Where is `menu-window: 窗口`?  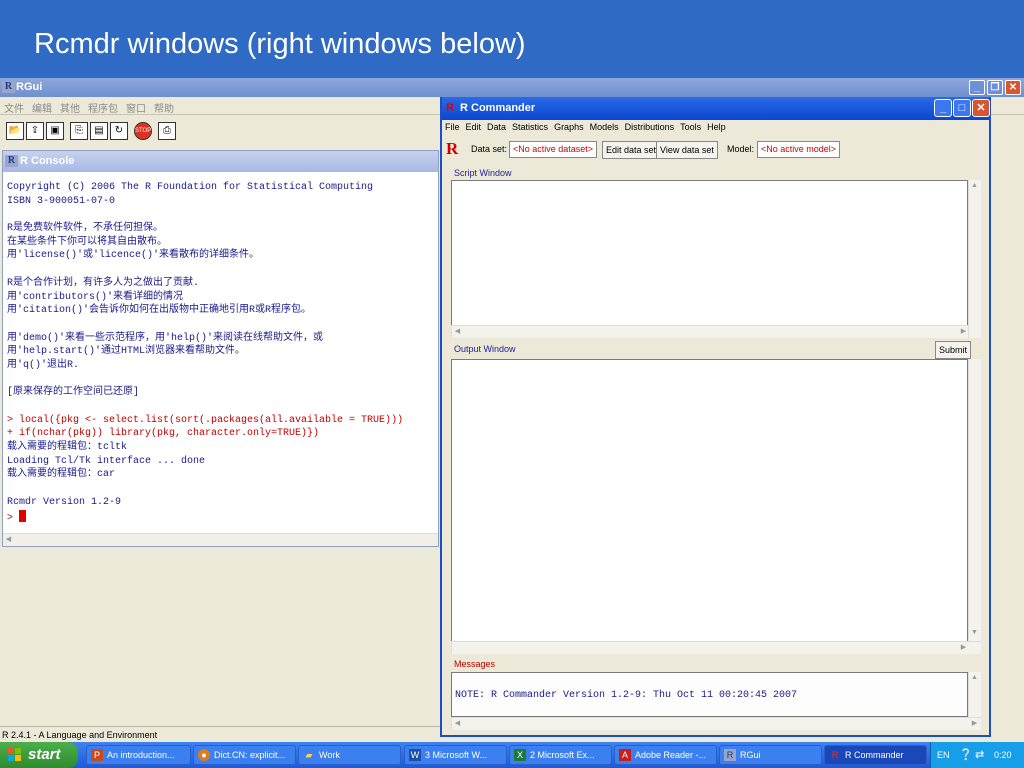
menu-window: 窗口 is located at coordinates (136, 106).